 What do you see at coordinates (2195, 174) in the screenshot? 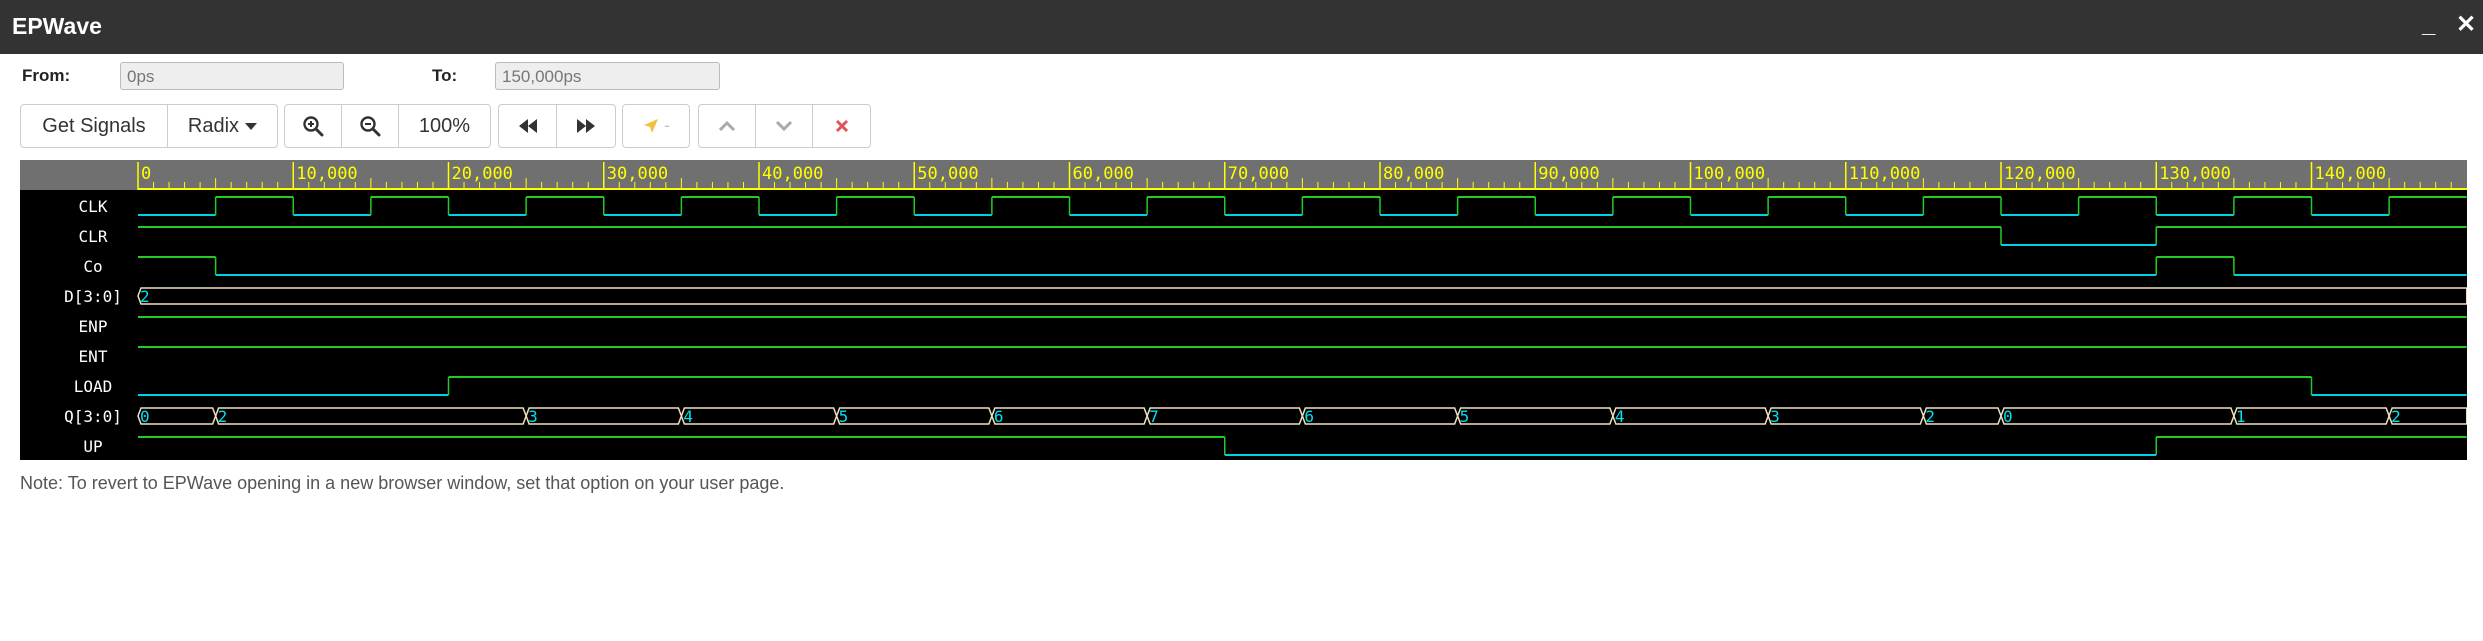
I see `ruler-tick-label: 130,000` at bounding box center [2195, 174].